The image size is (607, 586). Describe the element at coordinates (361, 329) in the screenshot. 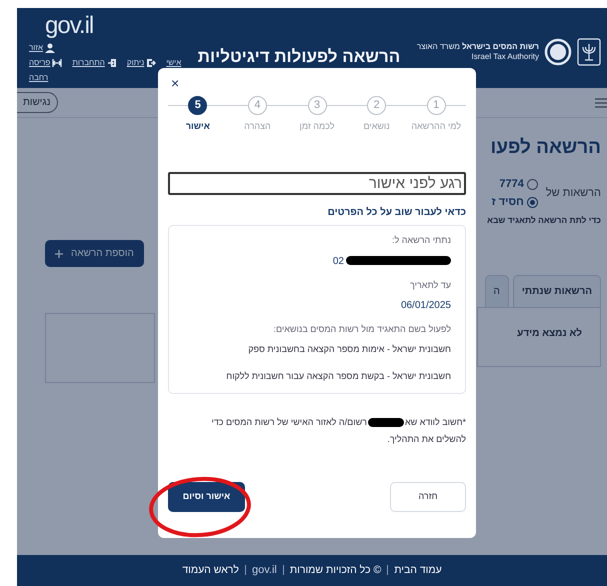

I see `topics-label: לפעול בשם התאגיד מול רשות המסים בנושאים:` at that location.